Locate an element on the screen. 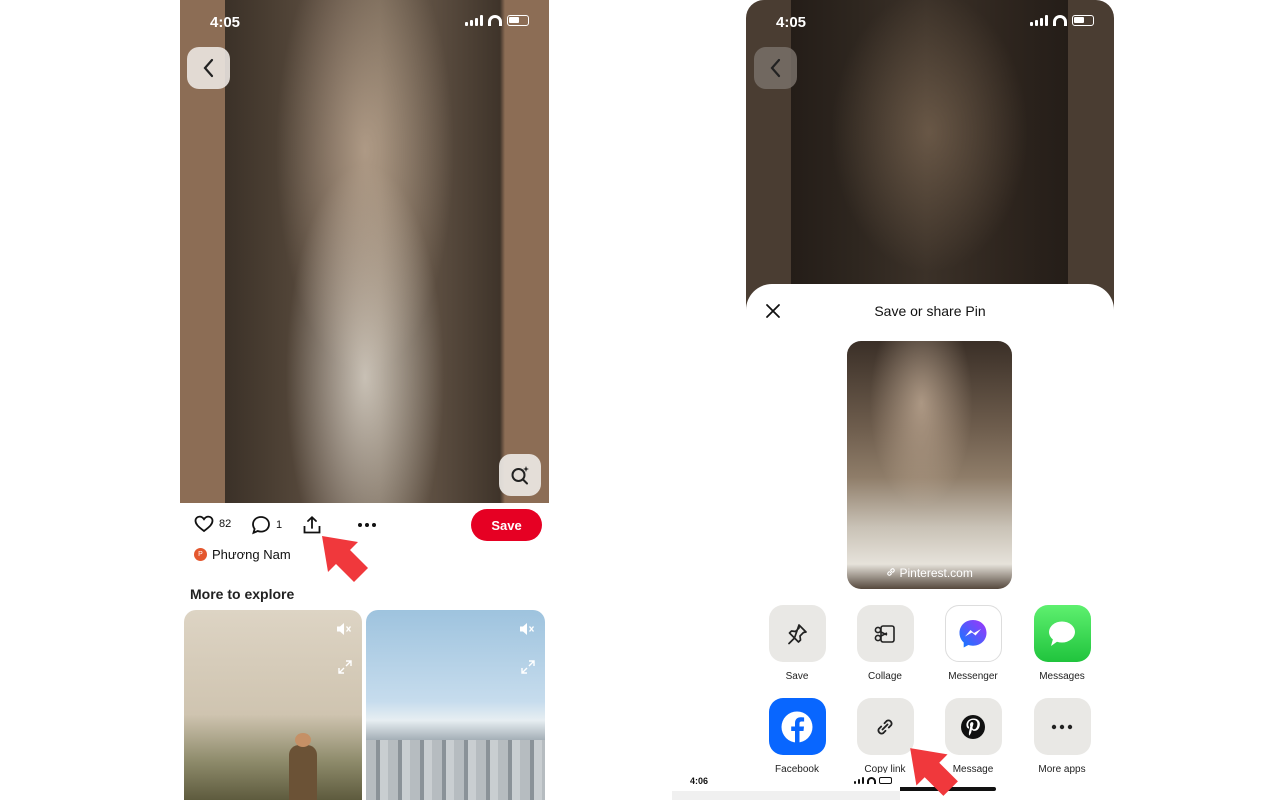  facebook-icon is located at coordinates (797, 727).